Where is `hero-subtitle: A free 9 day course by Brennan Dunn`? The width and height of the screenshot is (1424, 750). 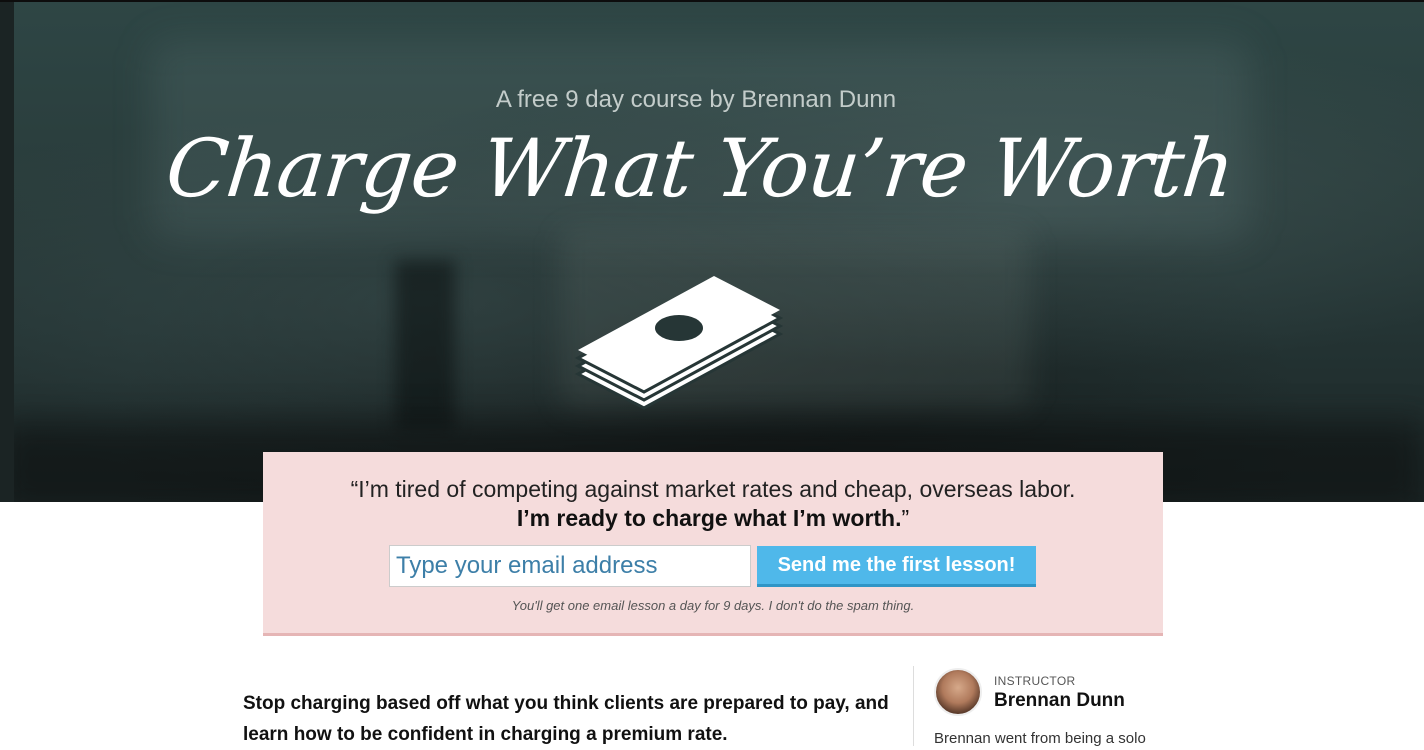
hero-subtitle: A free 9 day course by Brennan Dunn is located at coordinates (696, 99).